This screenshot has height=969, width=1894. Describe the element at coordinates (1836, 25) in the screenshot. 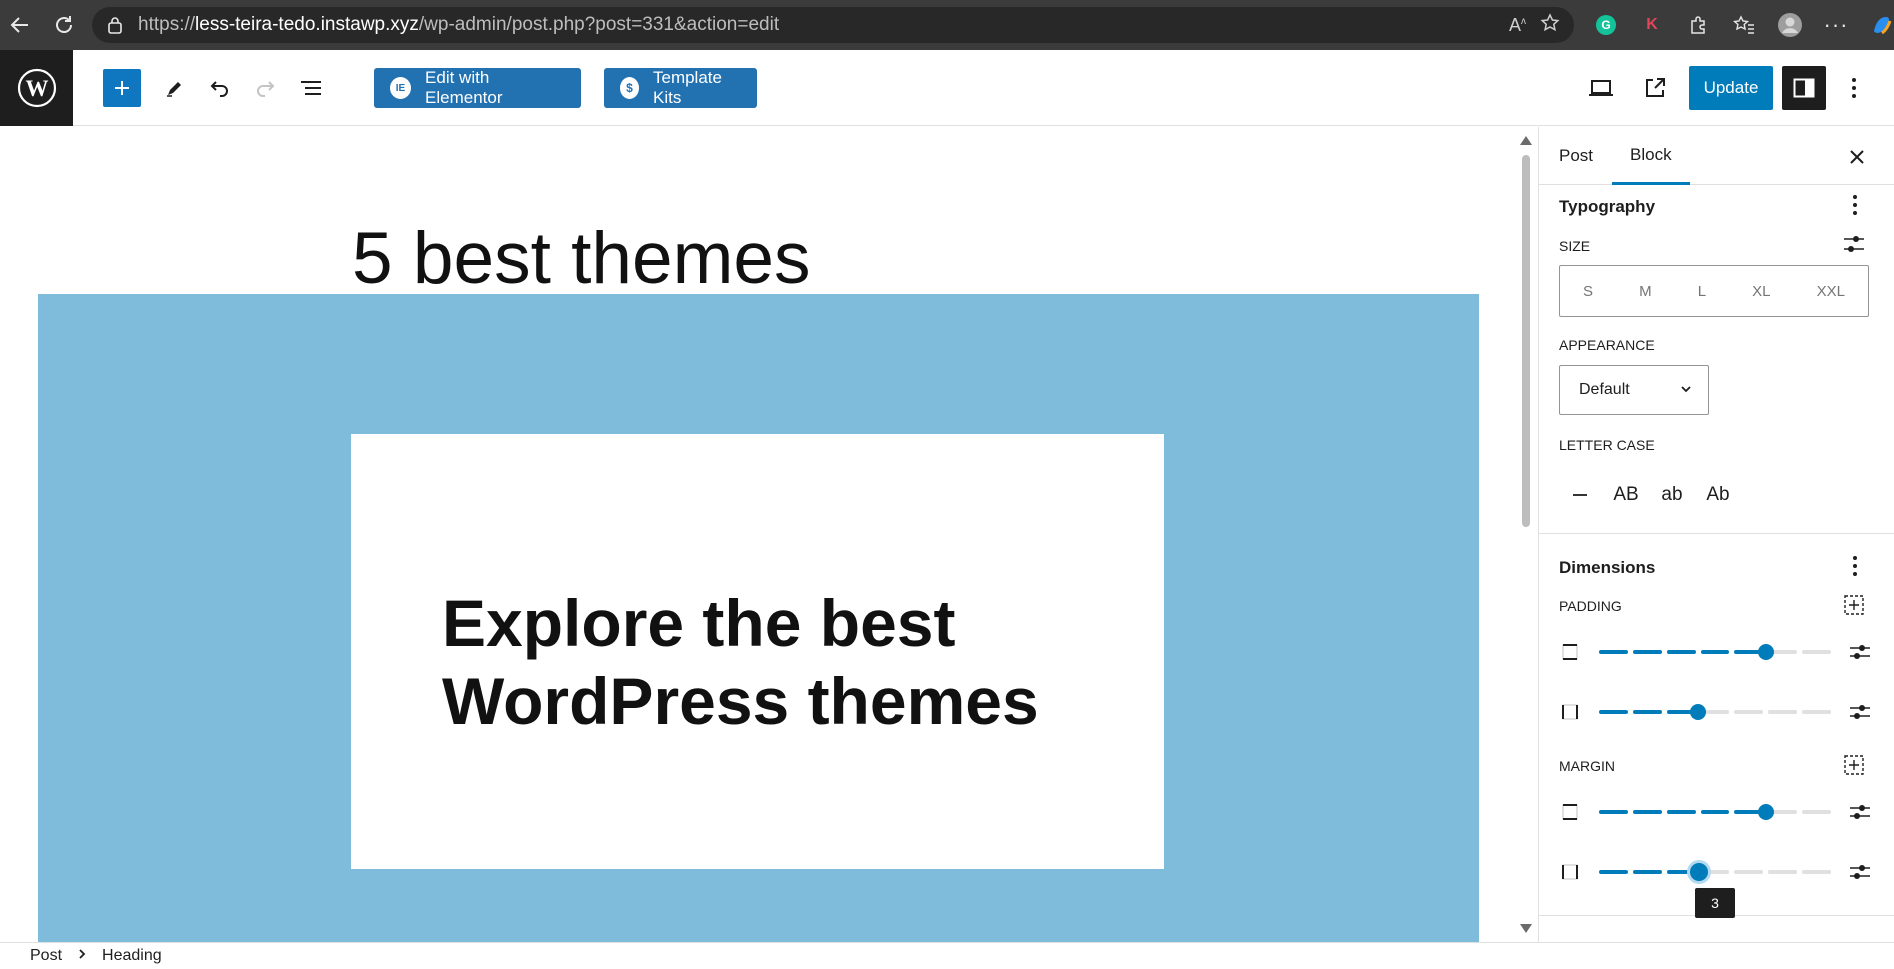

I see `browser-menu-icon: ···` at that location.